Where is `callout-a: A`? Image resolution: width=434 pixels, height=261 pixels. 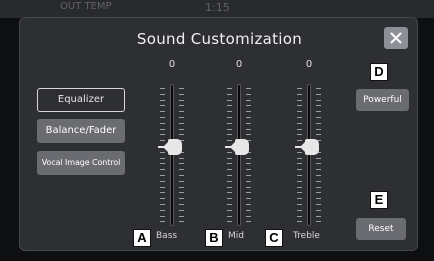
callout-a: A is located at coordinates (142, 238).